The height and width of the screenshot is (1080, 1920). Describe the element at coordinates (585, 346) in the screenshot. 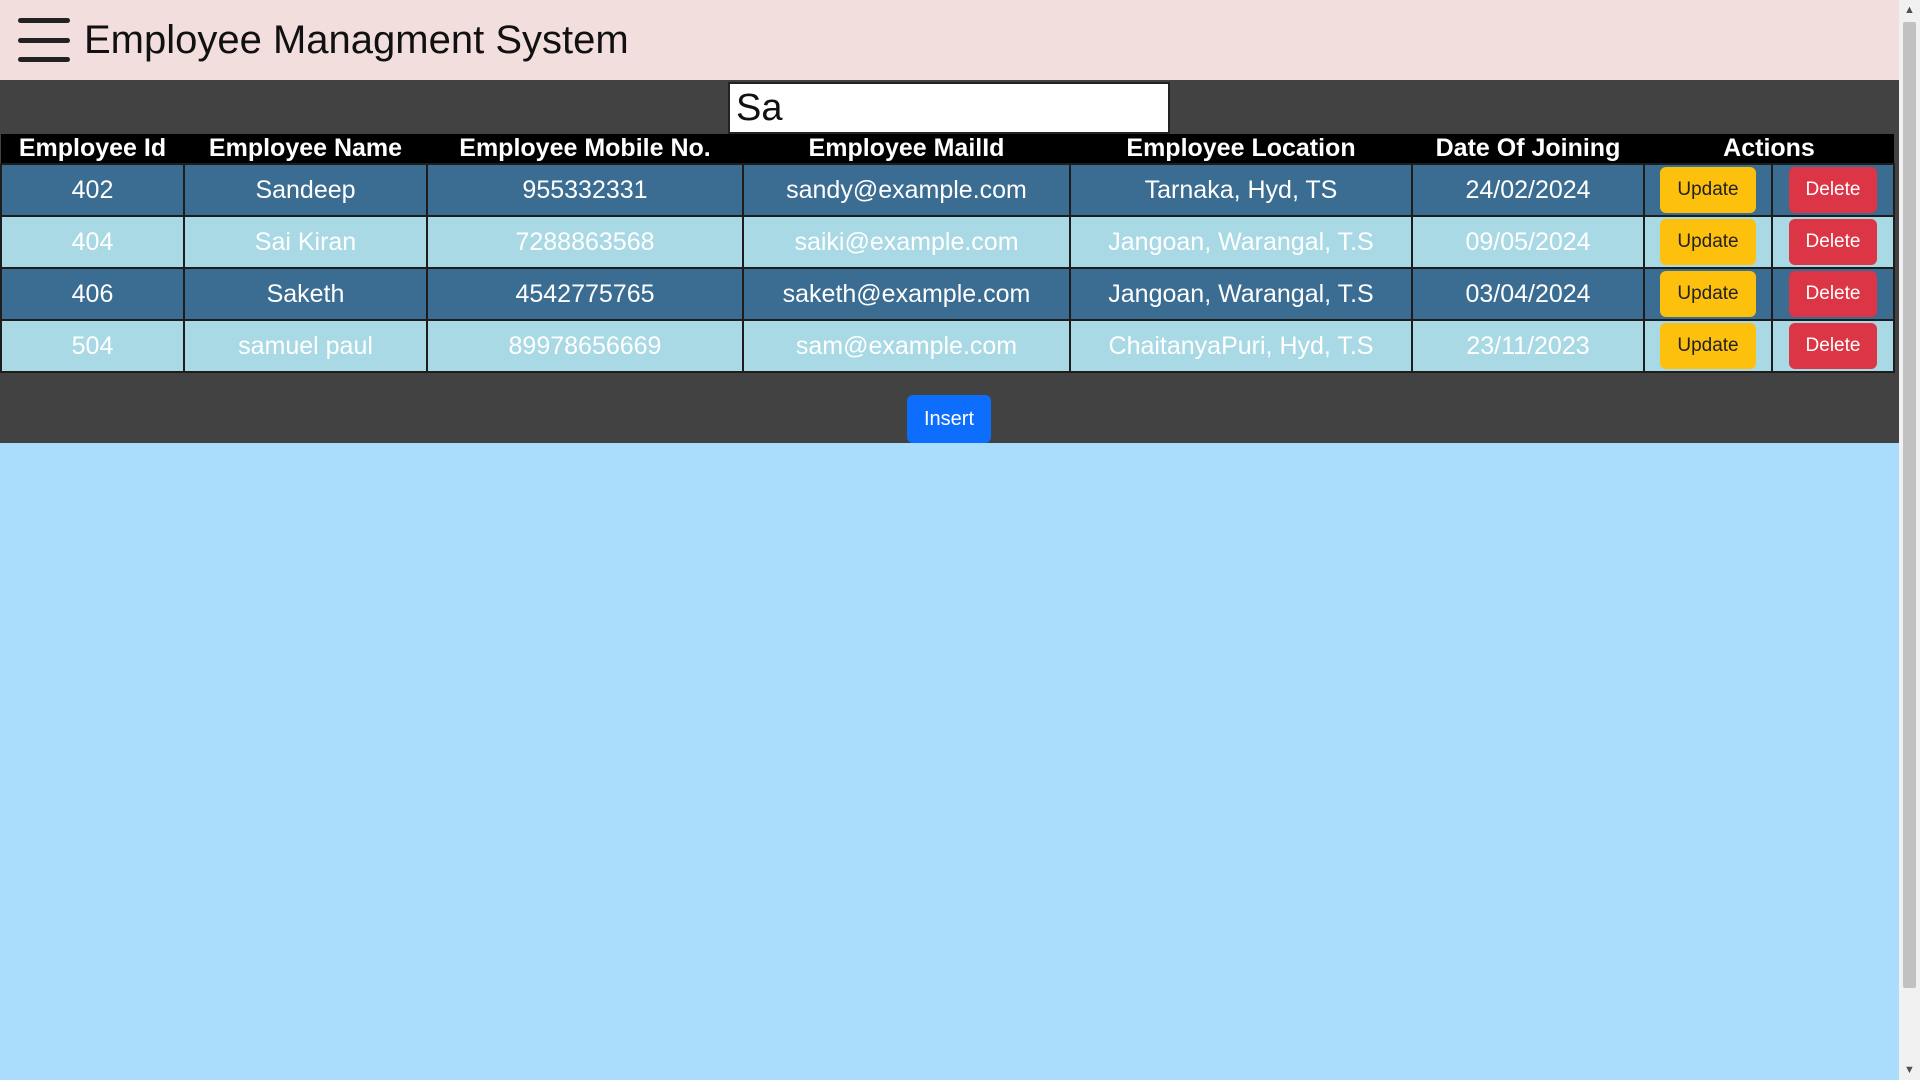

I see `cell-mobile: 89978656669` at that location.